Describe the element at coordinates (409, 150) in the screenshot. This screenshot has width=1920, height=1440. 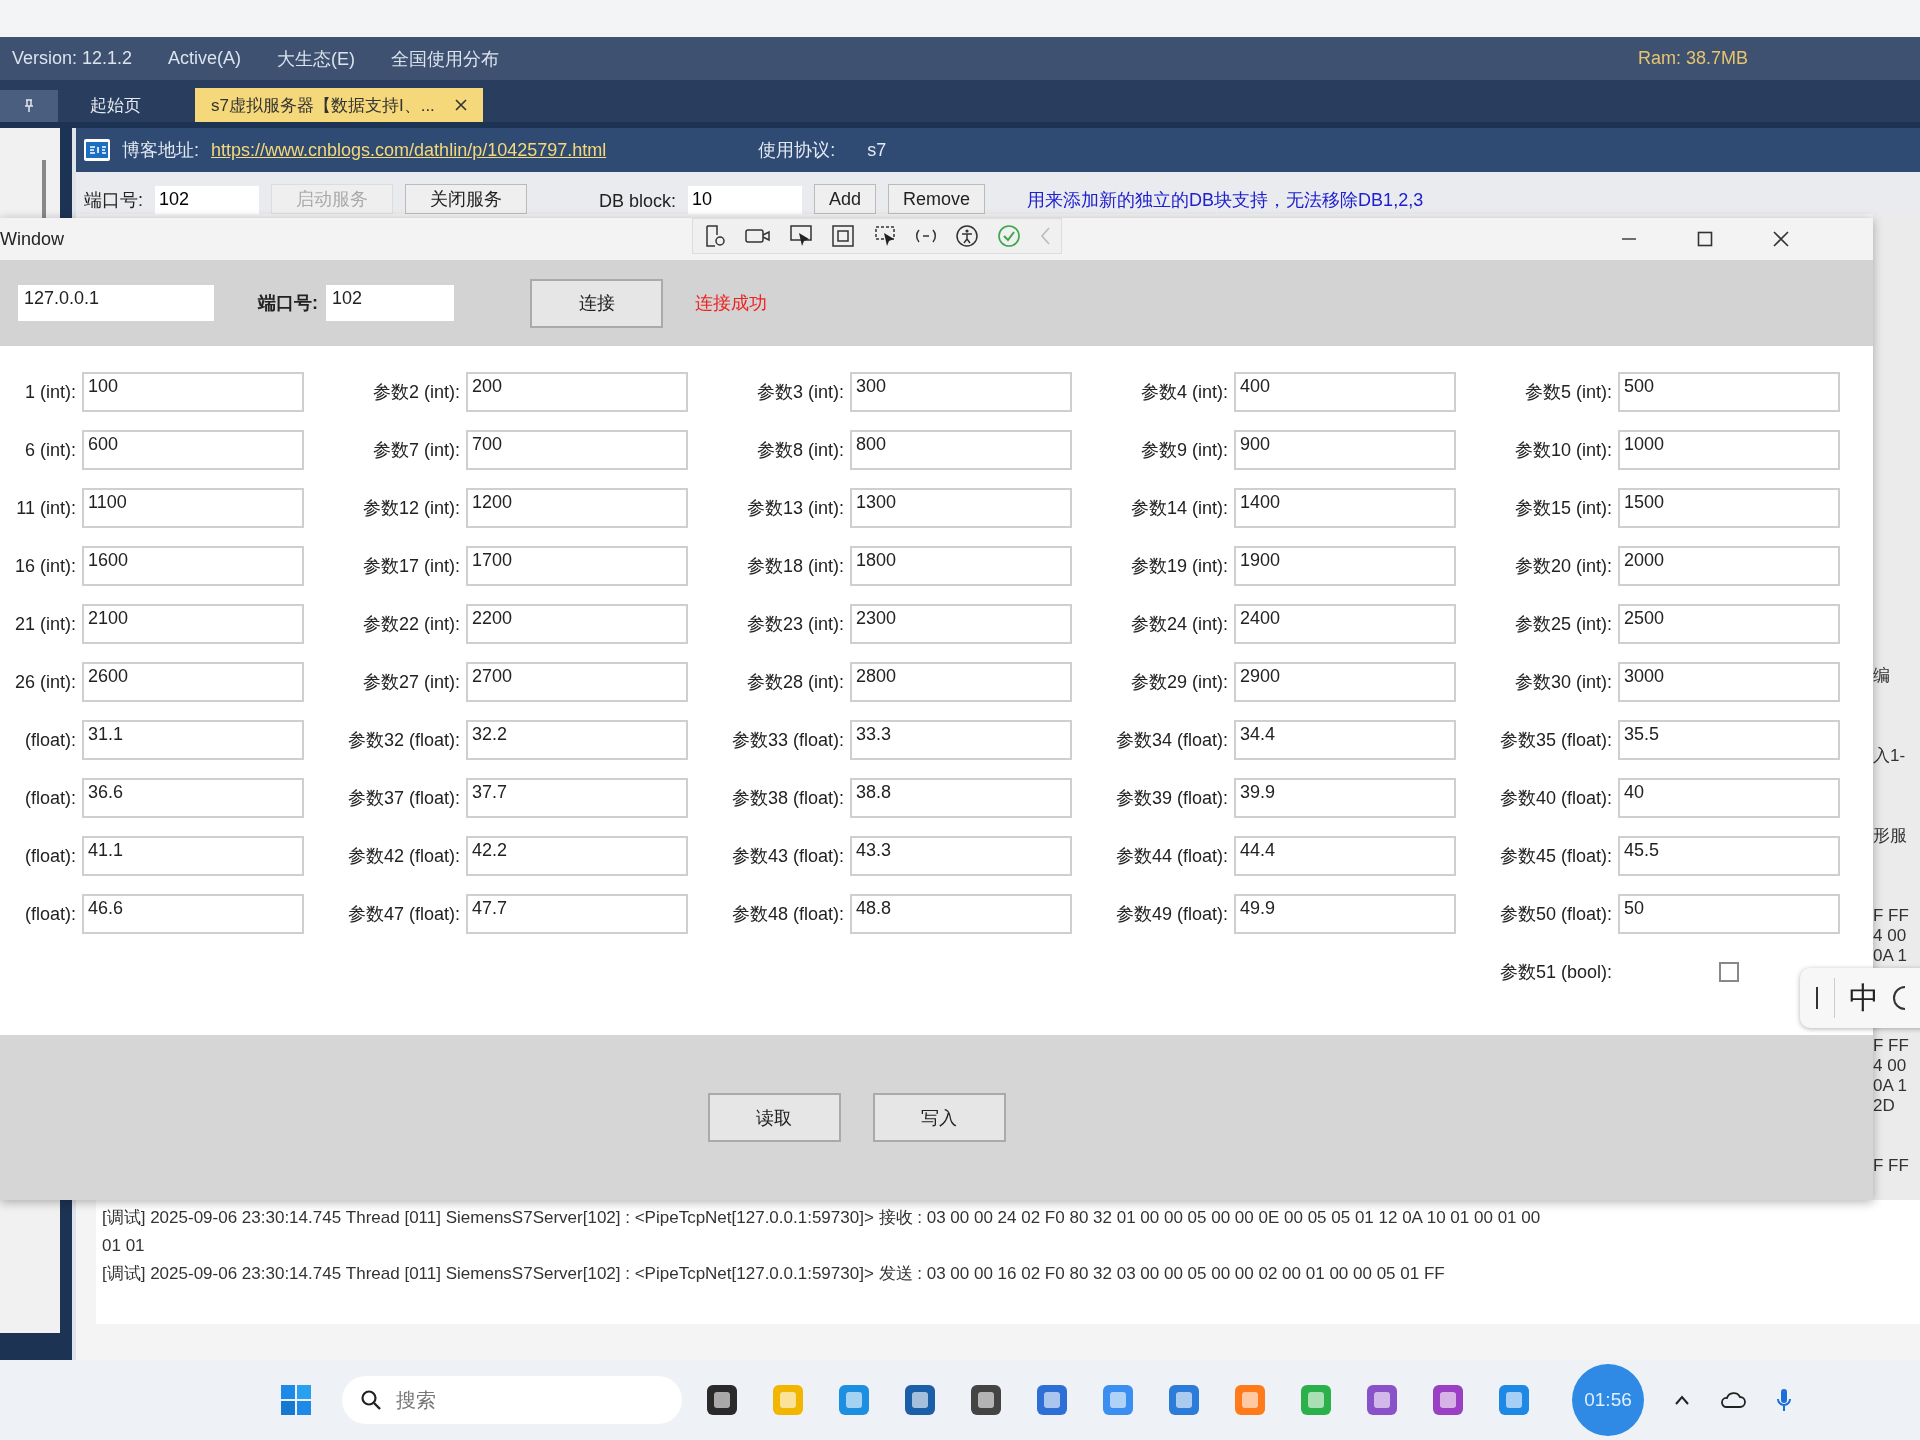
I see `blog-link: https://www.cnblogs.com/dathlin/p/10425797.html` at that location.